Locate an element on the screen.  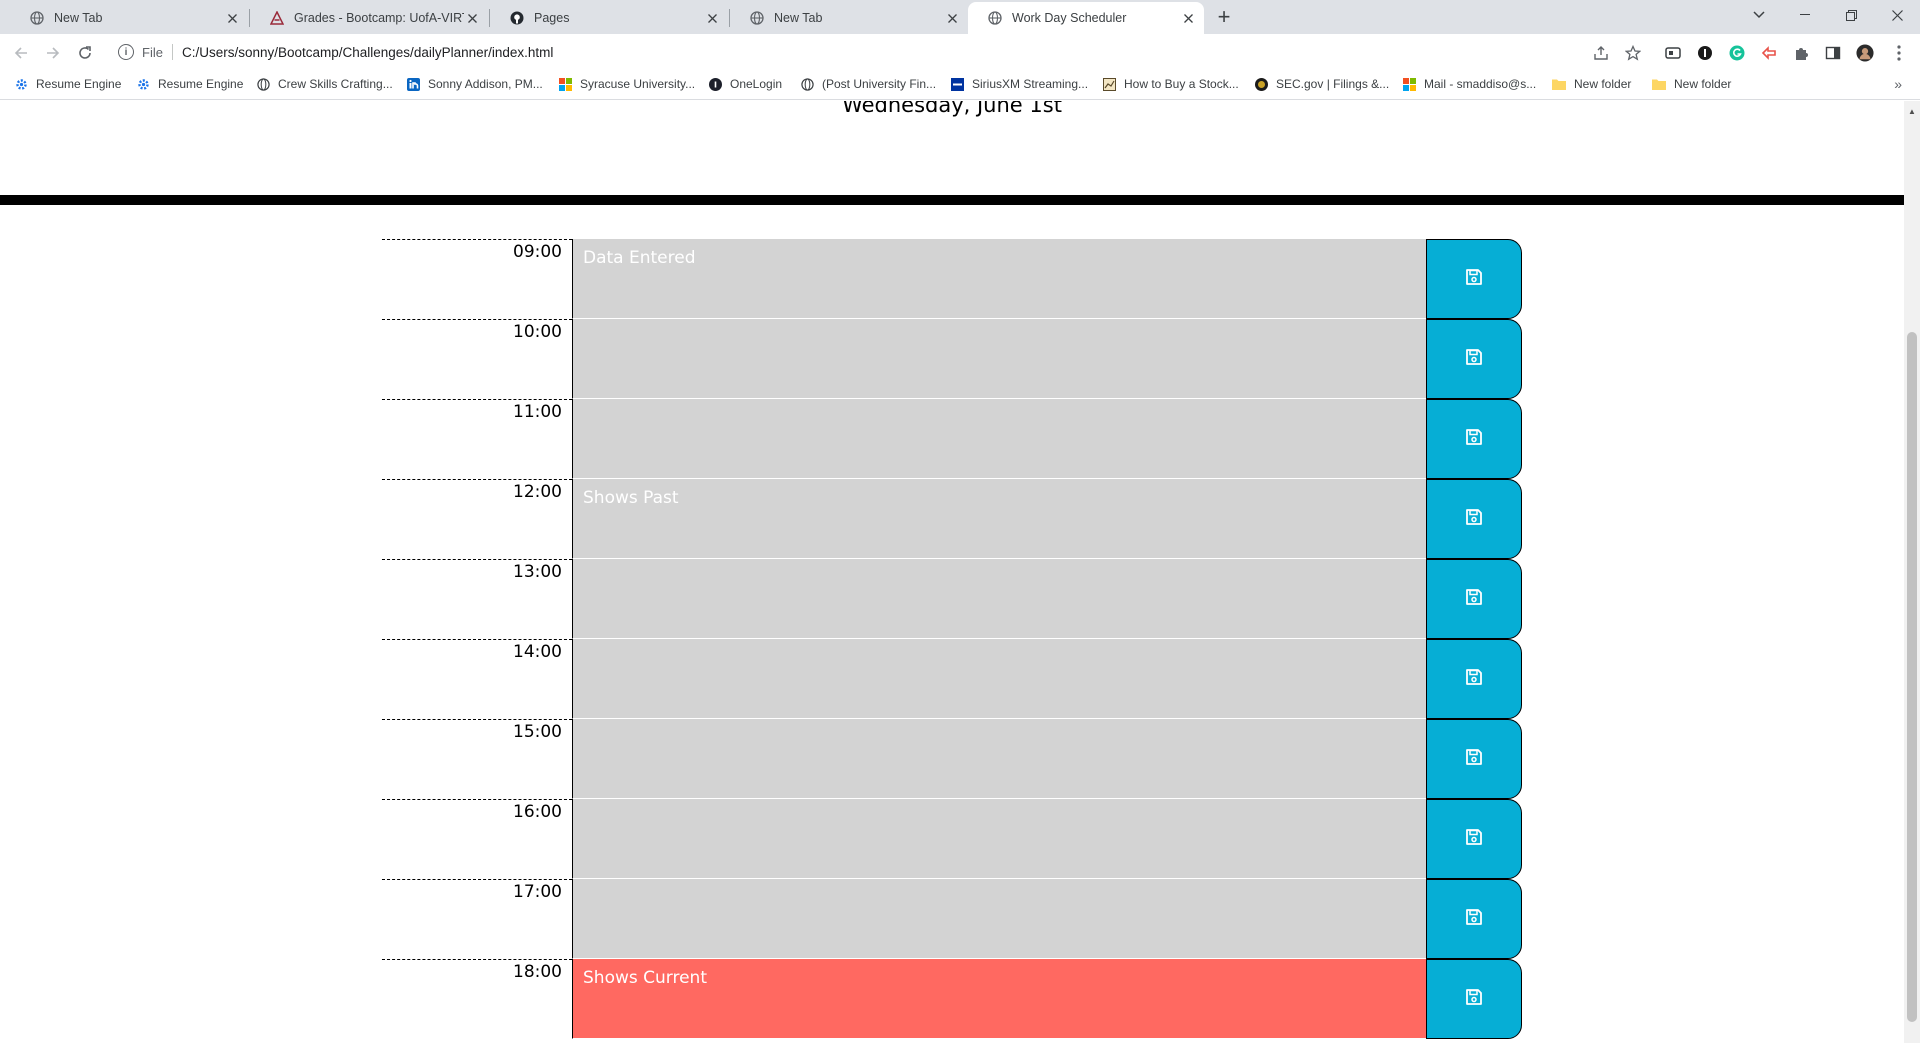
hour-label: 12:00 is located at coordinates (477, 519).